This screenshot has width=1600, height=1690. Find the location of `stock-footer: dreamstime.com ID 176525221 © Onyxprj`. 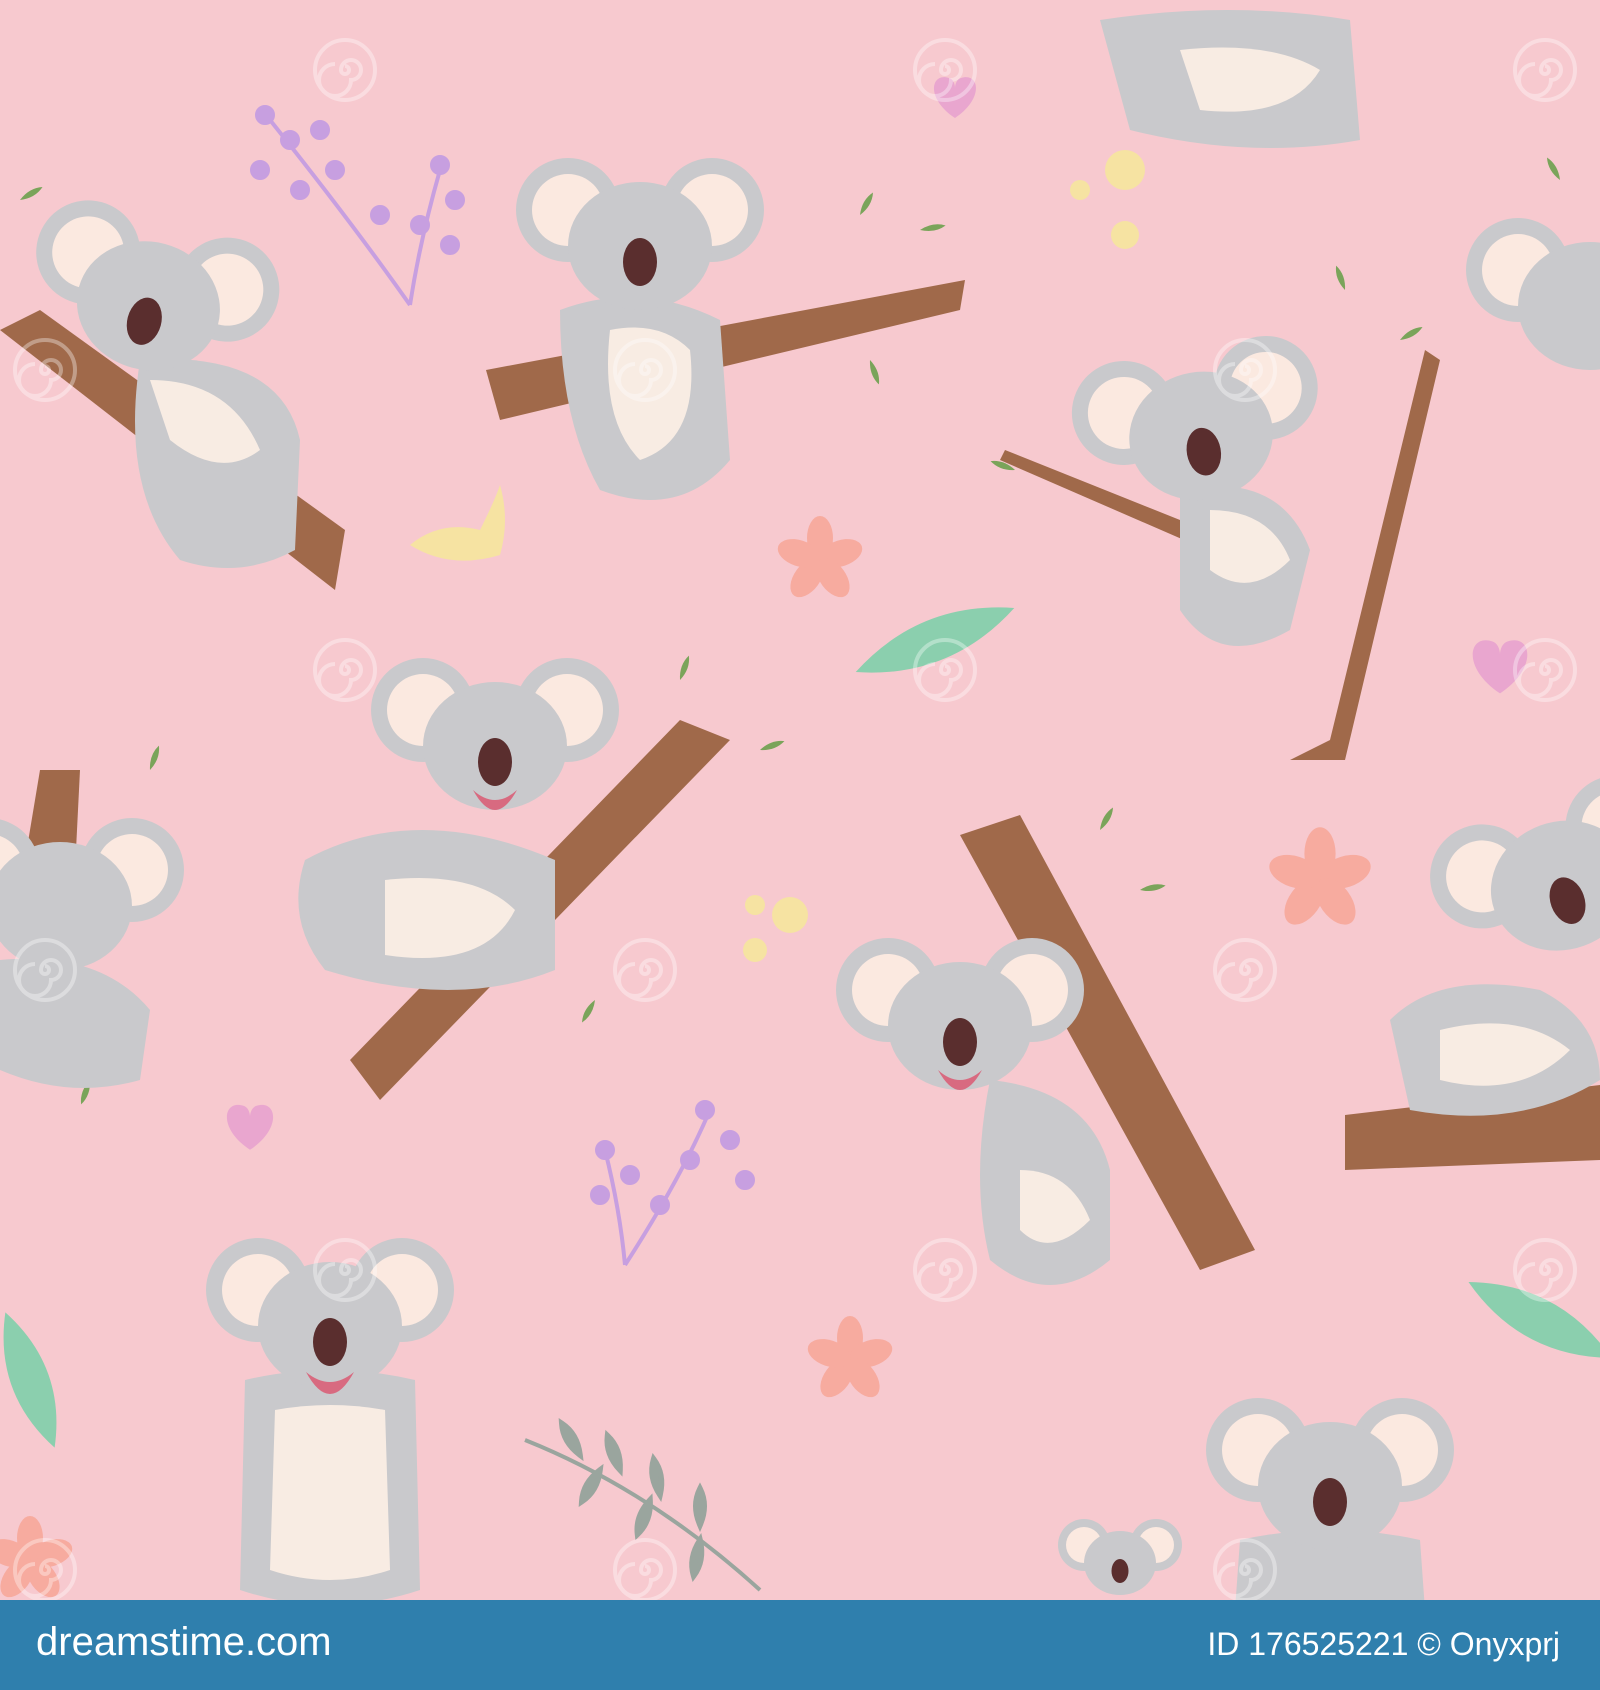

stock-footer: dreamstime.com ID 176525221 © Onyxprj is located at coordinates (800, 1645).